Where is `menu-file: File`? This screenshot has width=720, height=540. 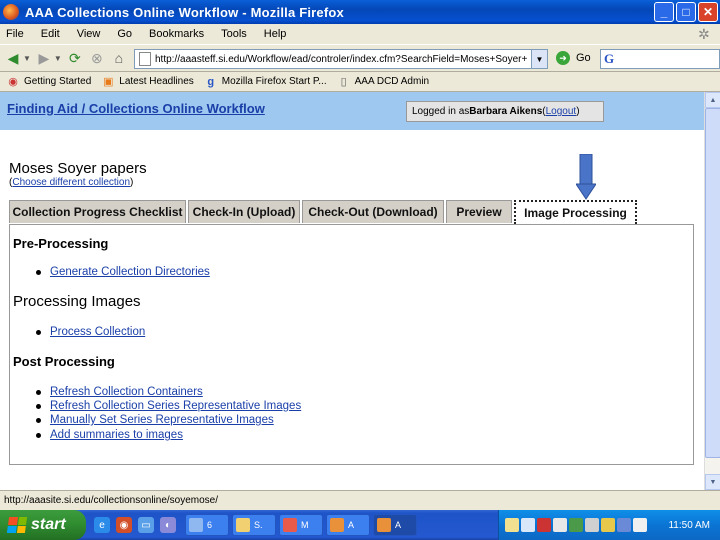 menu-file: File is located at coordinates (15, 34).